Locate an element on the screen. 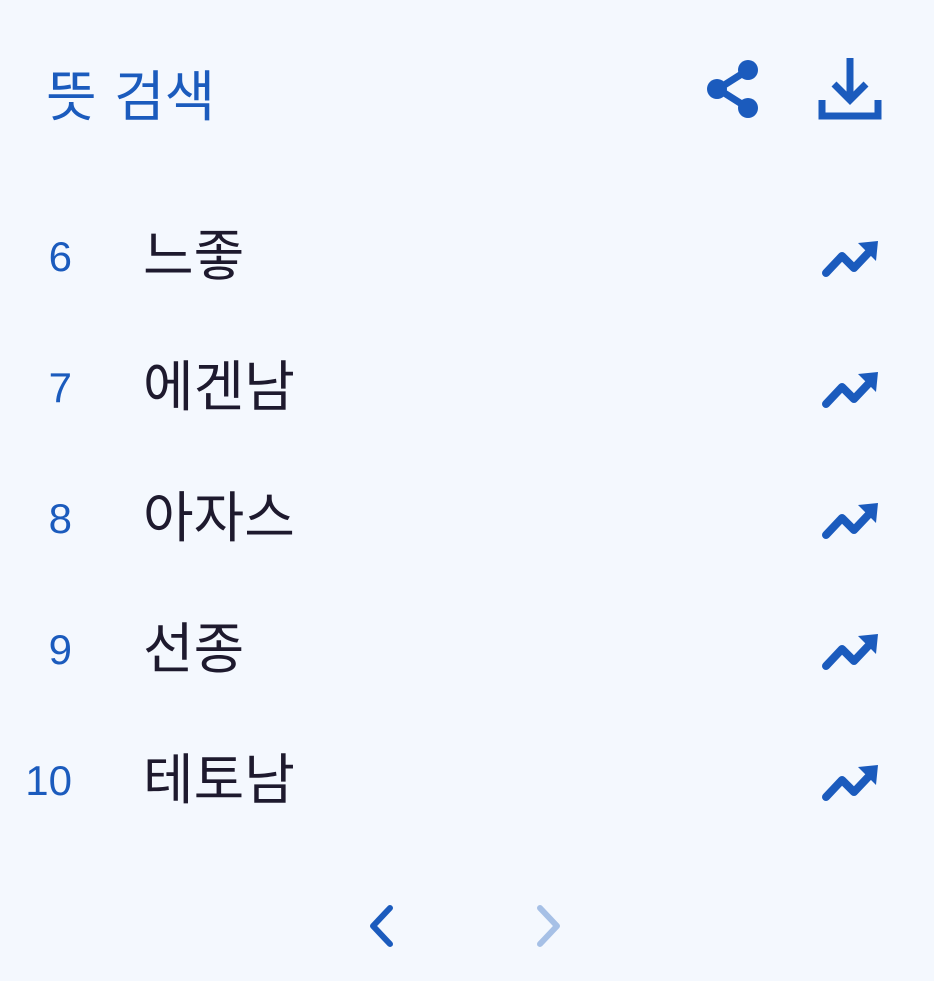 This screenshot has height=981, width=934. search-term: 아자스 is located at coordinates (219, 518).